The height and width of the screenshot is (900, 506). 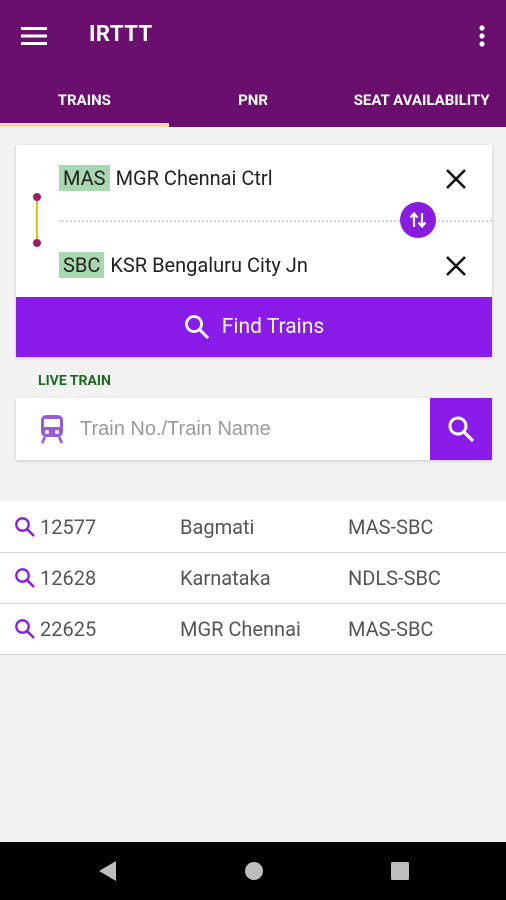 I want to click on clear-from-station-button, so click(x=456, y=179).